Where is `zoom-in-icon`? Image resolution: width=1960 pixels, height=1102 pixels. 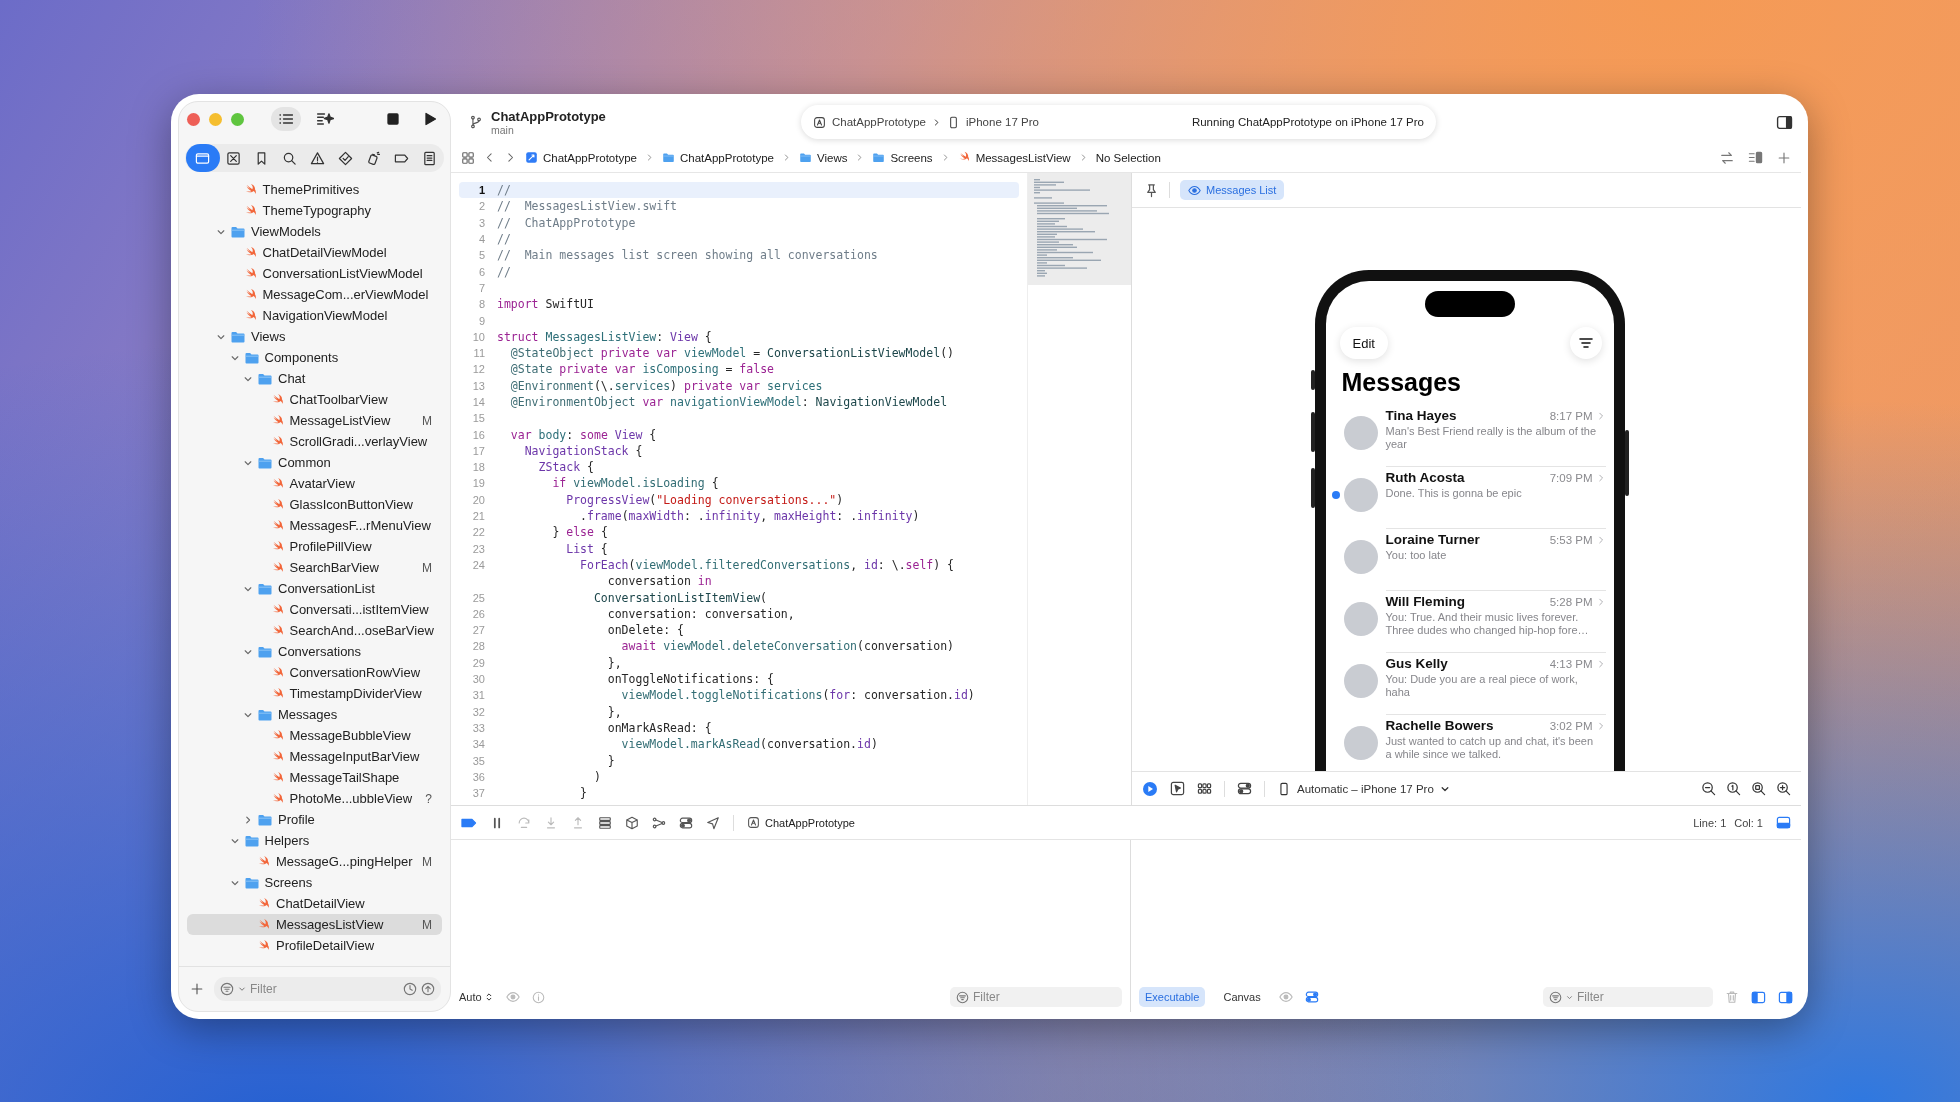 zoom-in-icon is located at coordinates (1783, 788).